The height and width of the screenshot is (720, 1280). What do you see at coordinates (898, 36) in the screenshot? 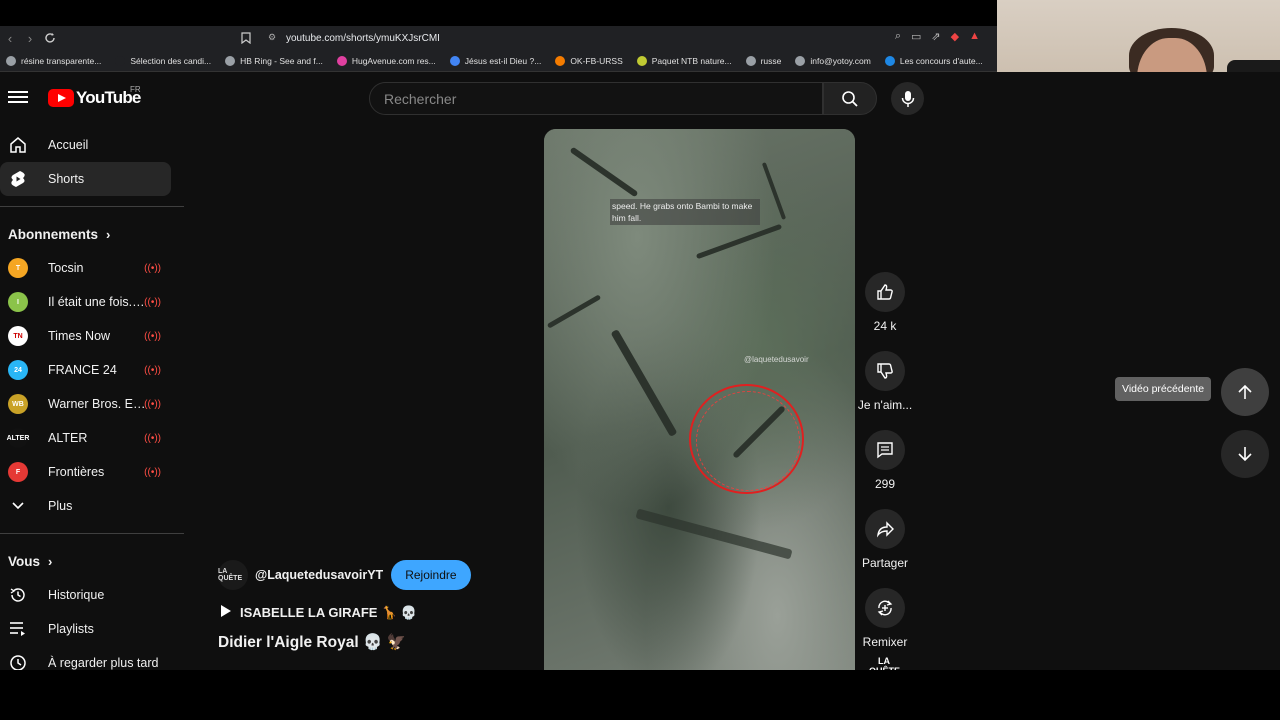
I see `zoom-icon: ⌕` at bounding box center [898, 36].